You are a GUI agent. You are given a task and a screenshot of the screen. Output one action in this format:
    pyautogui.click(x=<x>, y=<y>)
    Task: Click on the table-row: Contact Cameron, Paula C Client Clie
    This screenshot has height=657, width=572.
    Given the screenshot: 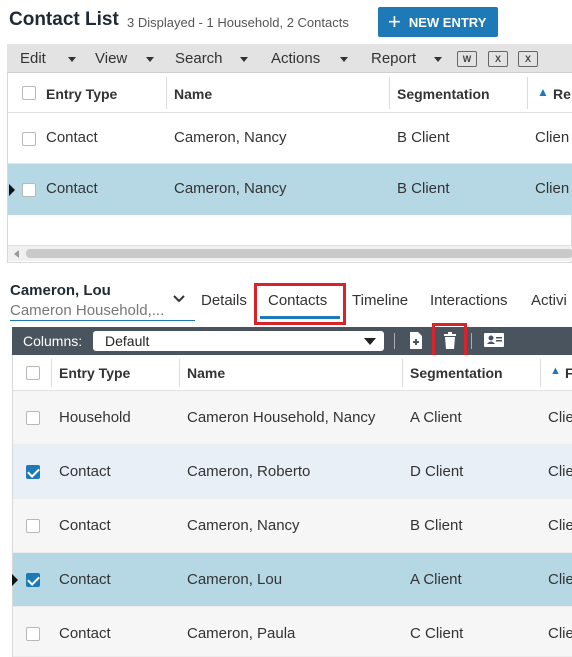 What is the action you would take?
    pyautogui.click(x=292, y=632)
    